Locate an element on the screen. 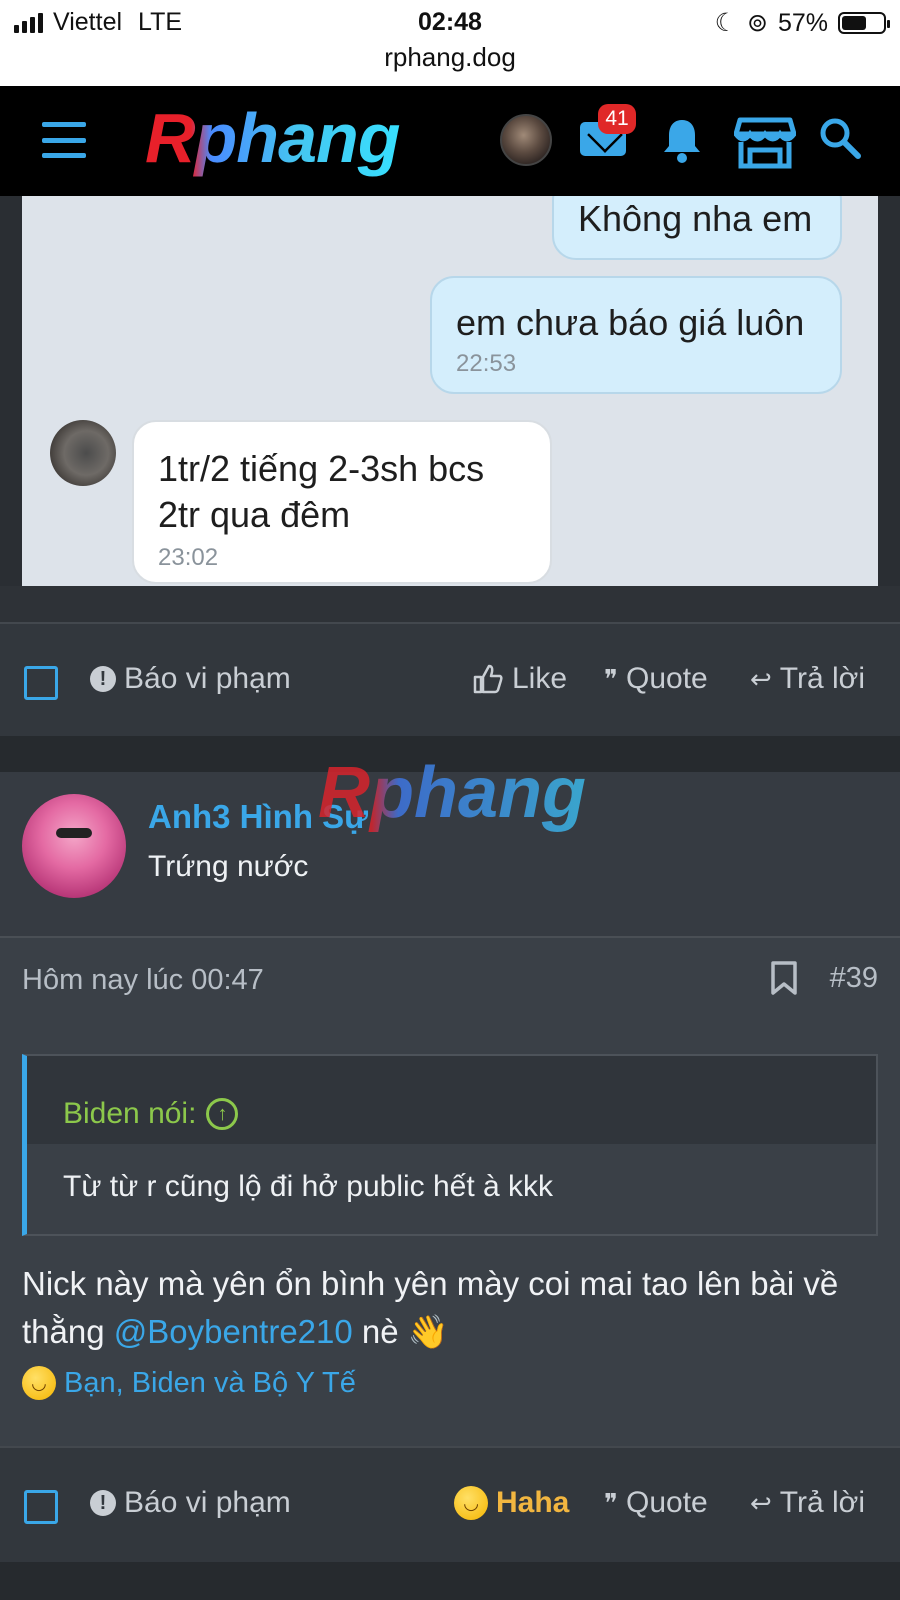  user-avatar is located at coordinates (526, 140).